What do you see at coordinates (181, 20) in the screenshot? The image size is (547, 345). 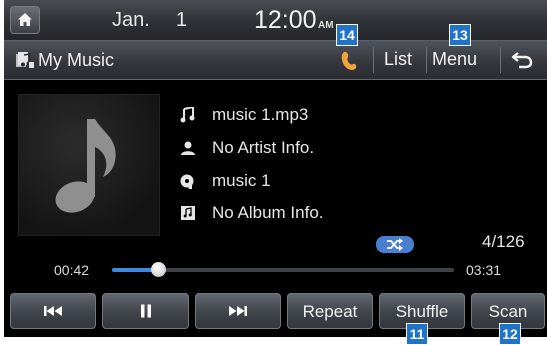 I see `date-day: 1` at bounding box center [181, 20].